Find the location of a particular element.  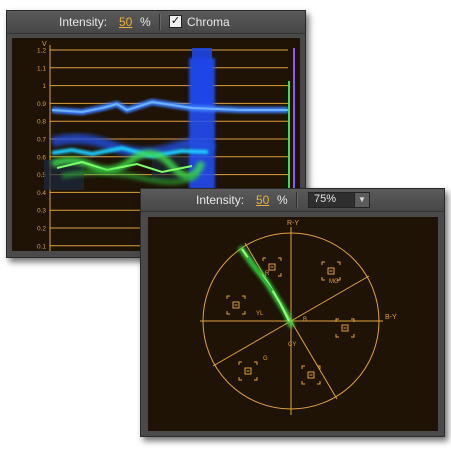

chroma-label: Chroma is located at coordinates (208, 22).